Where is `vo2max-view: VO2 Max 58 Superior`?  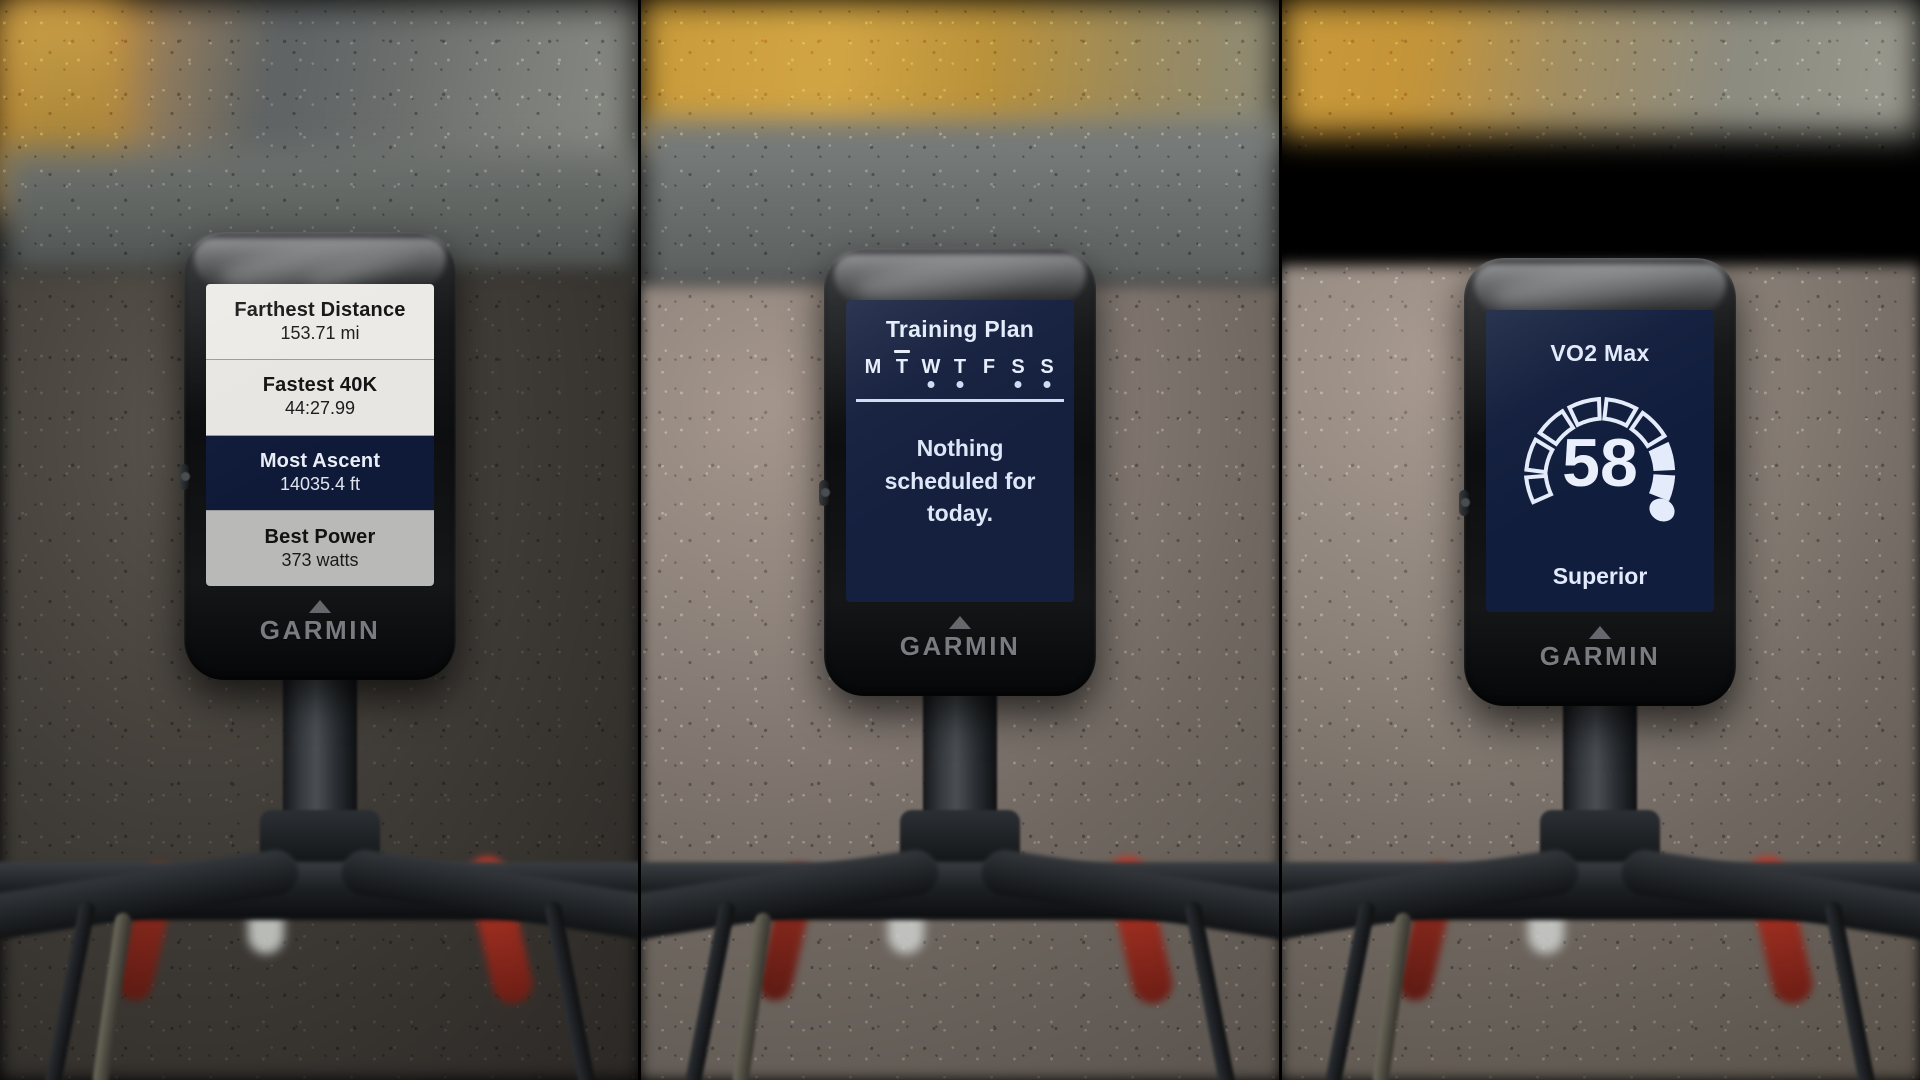 vo2max-view: VO2 Max 58 Superior is located at coordinates (1600, 461).